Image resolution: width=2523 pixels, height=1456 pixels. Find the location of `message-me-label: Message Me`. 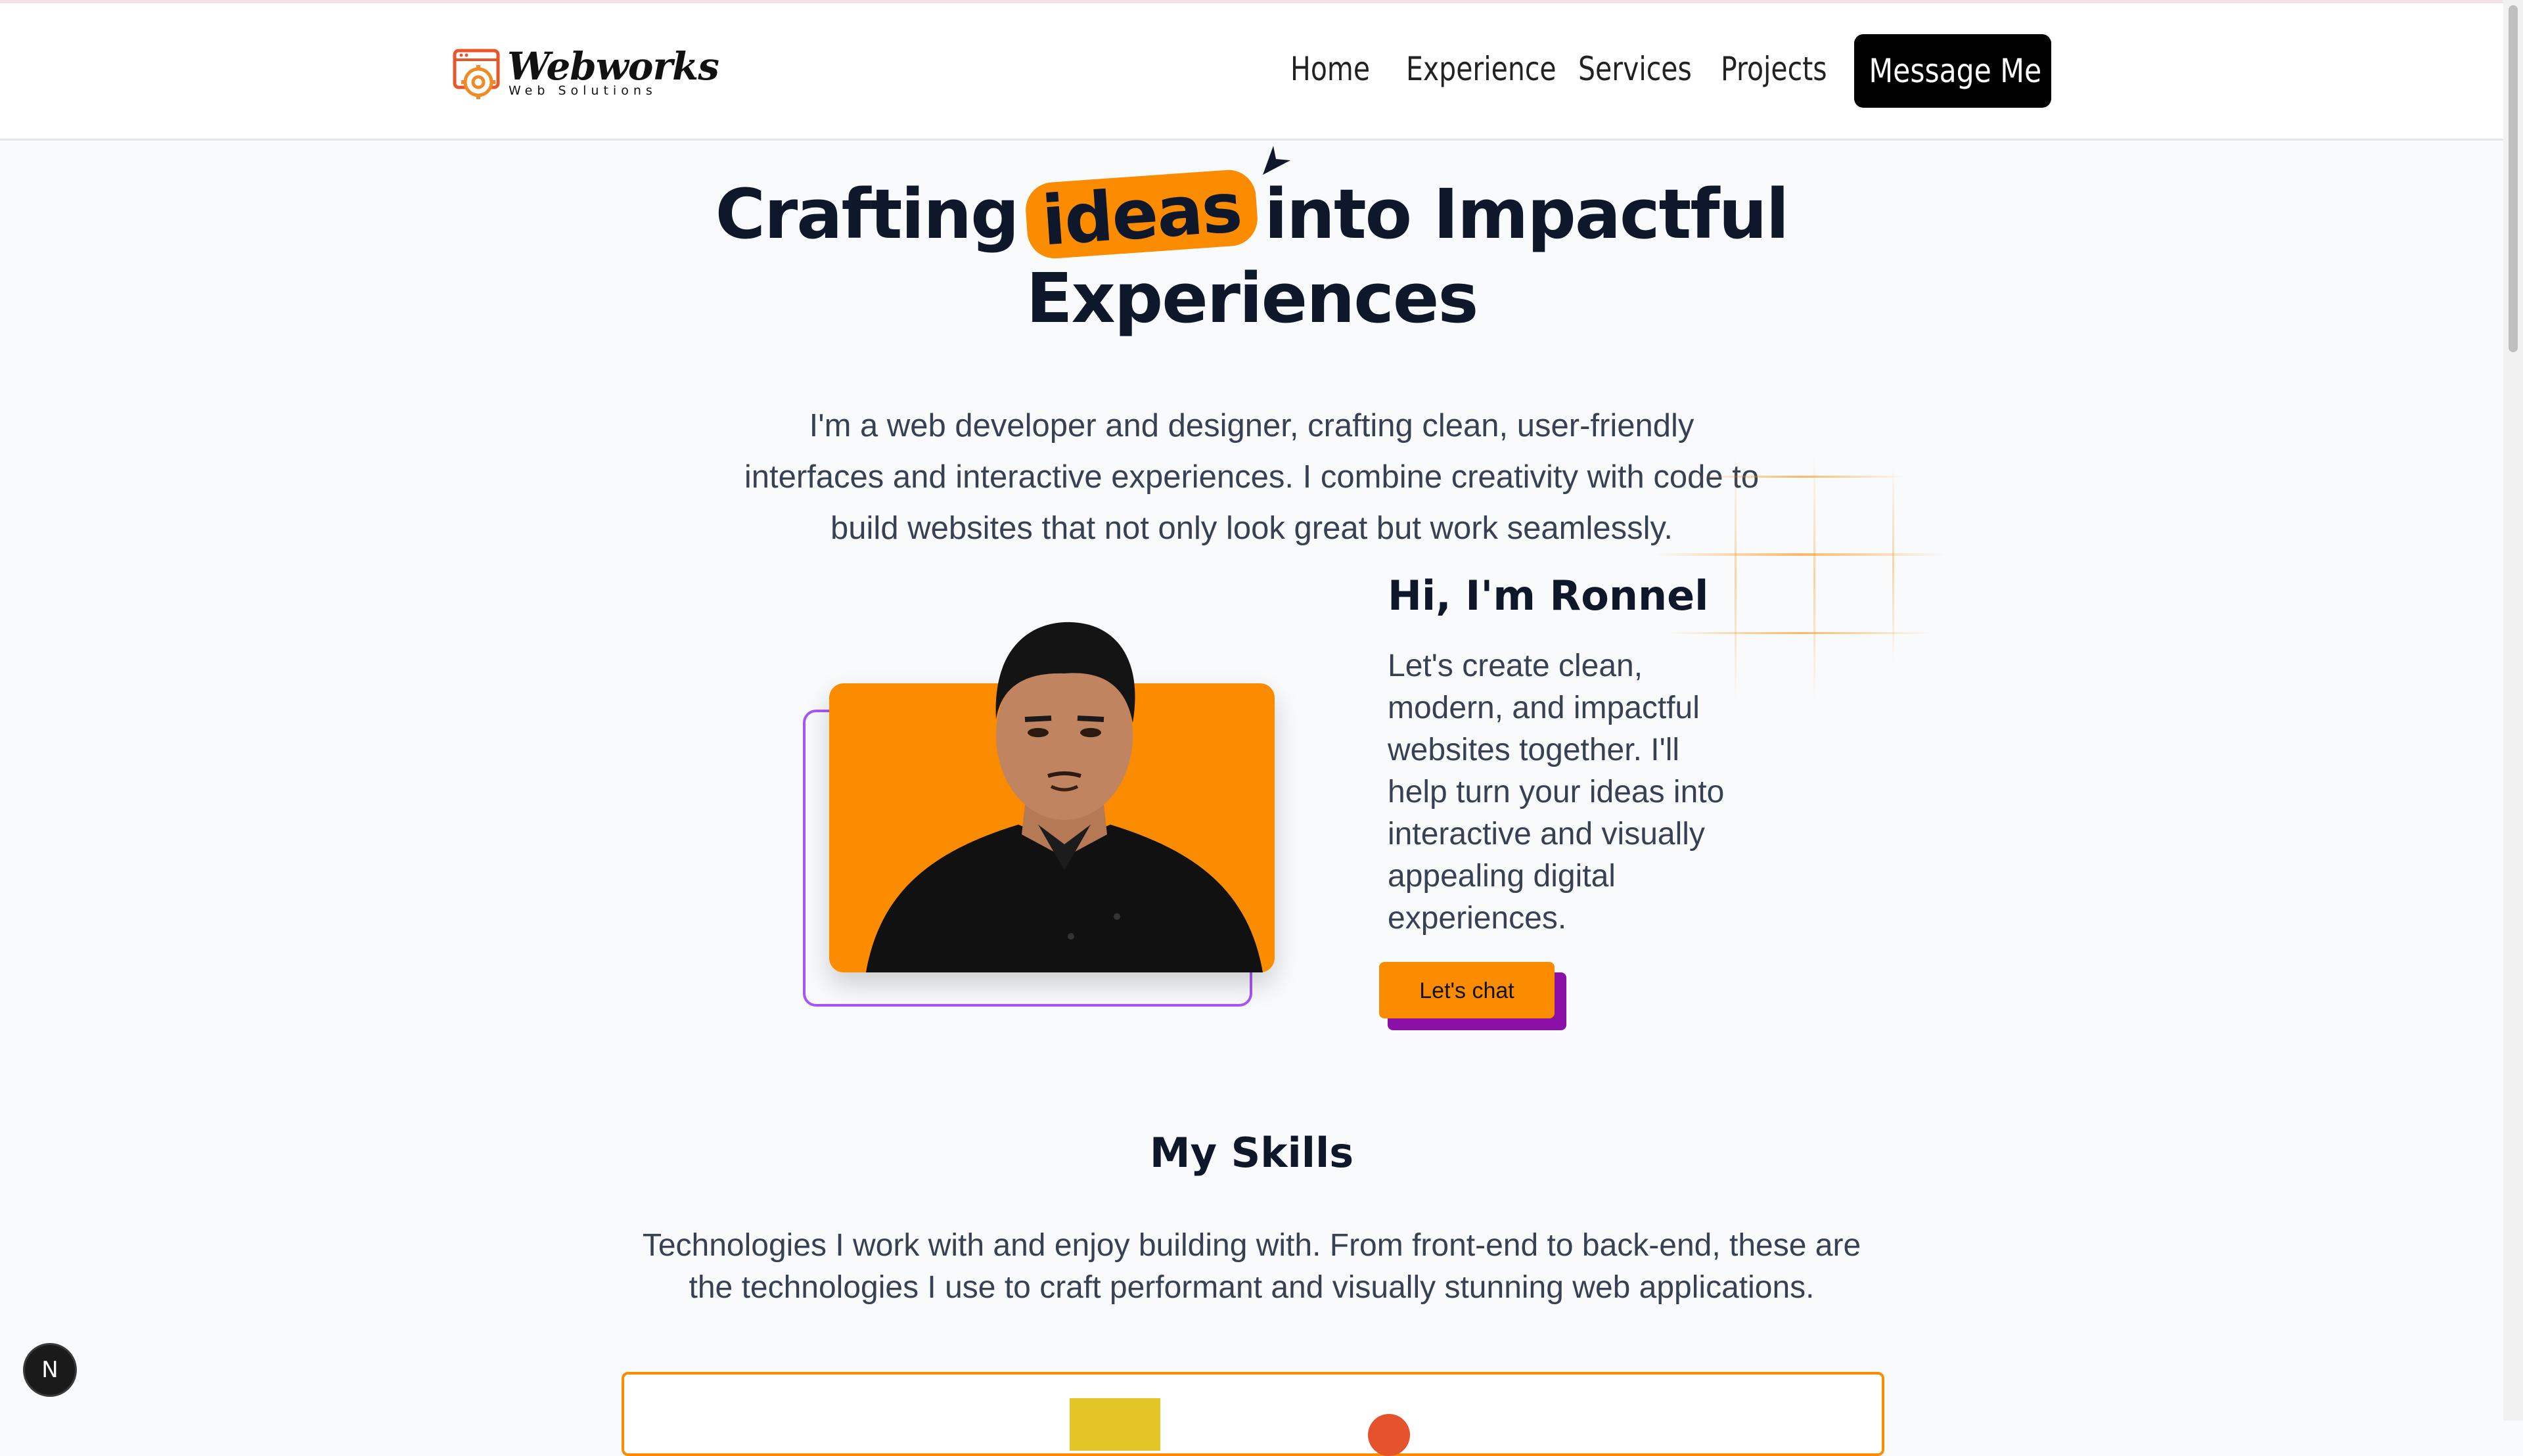

message-me-label: Message Me is located at coordinates (1955, 71).